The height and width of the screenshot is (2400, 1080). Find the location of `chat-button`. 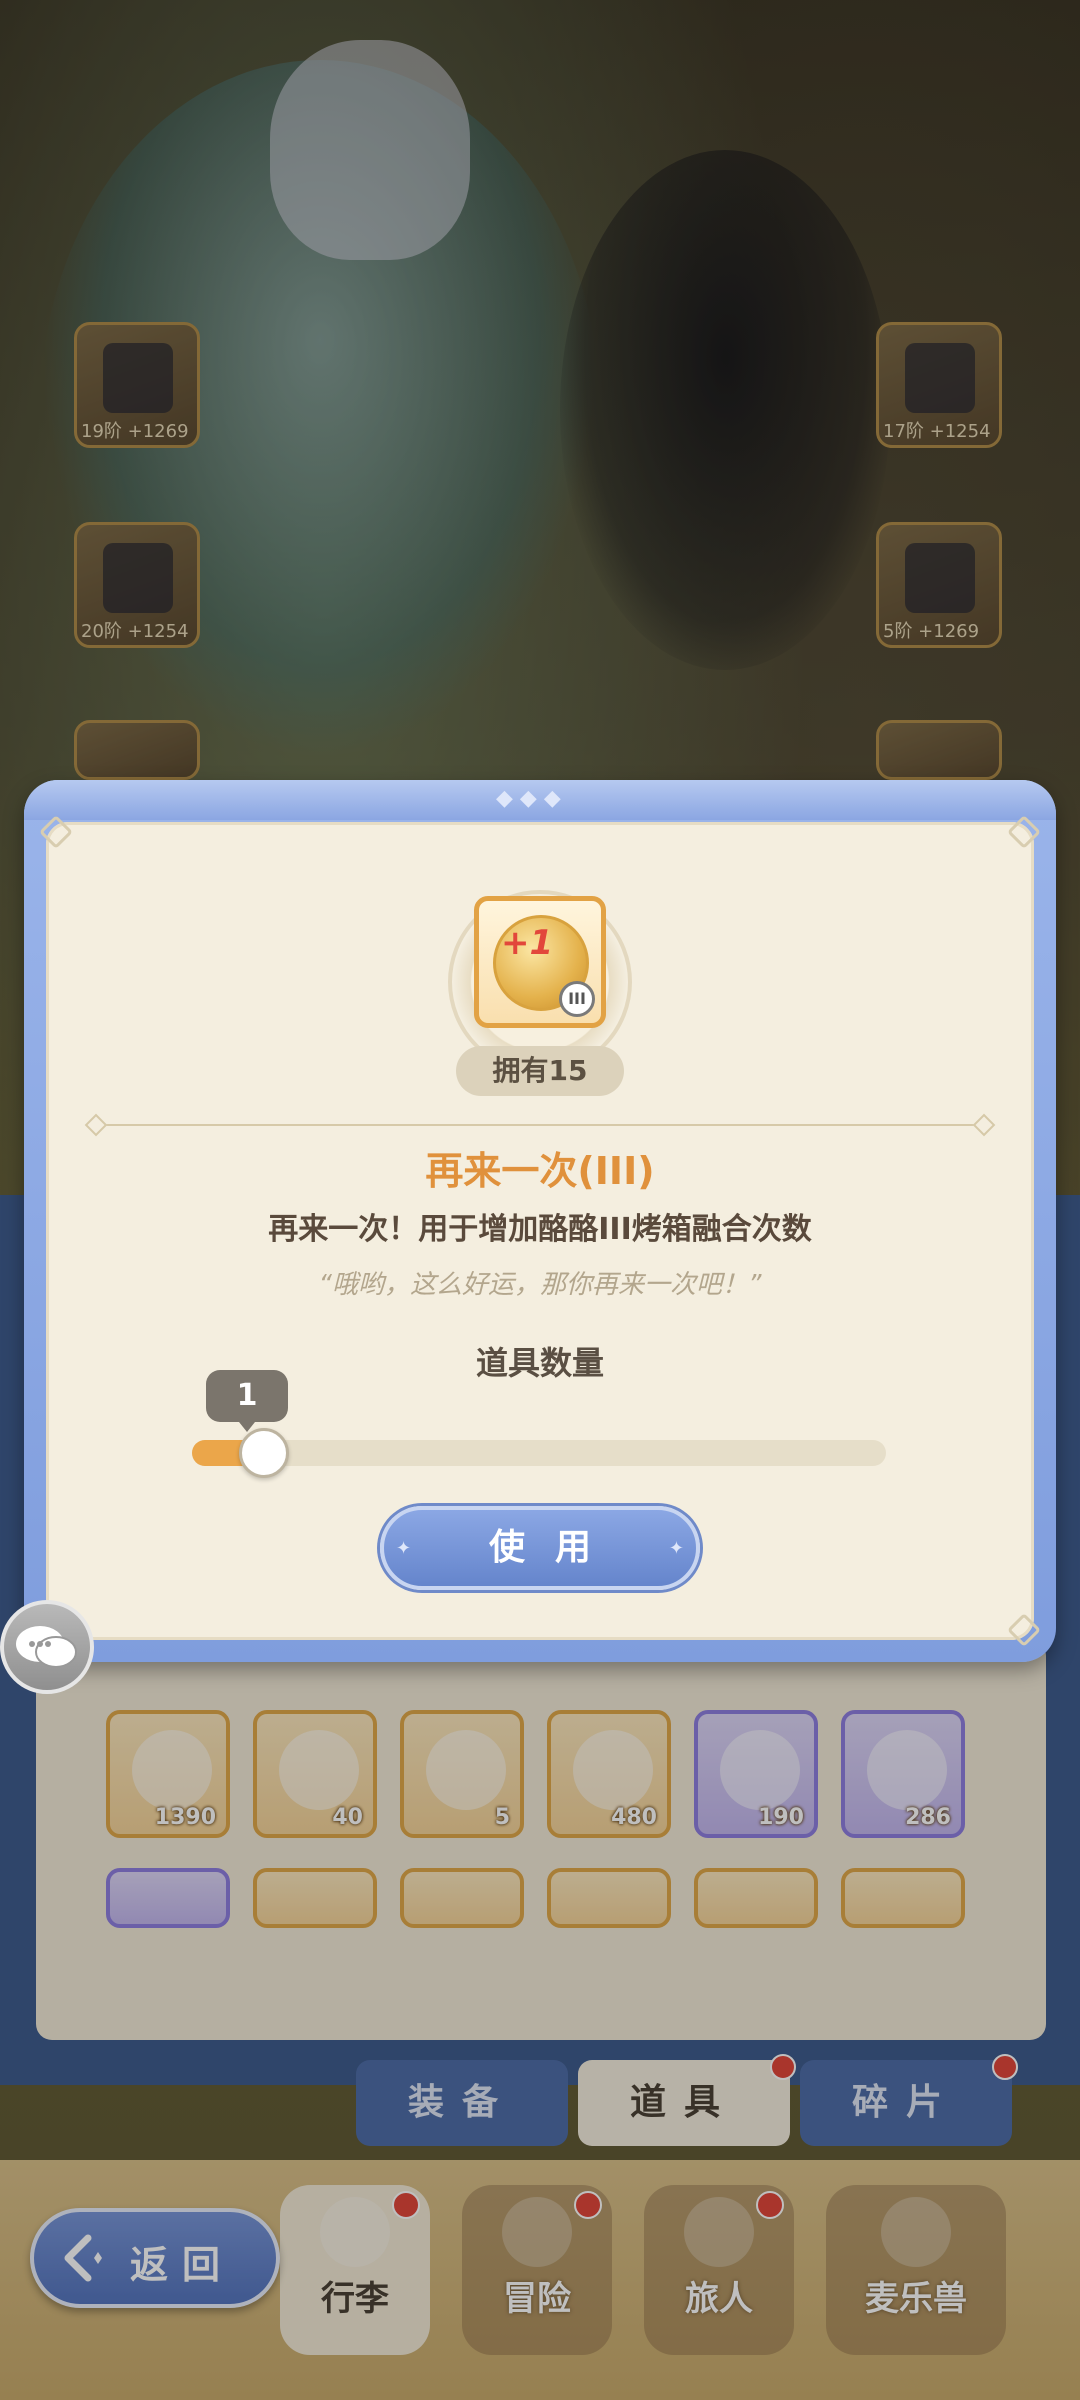

chat-button is located at coordinates (47, 1647).